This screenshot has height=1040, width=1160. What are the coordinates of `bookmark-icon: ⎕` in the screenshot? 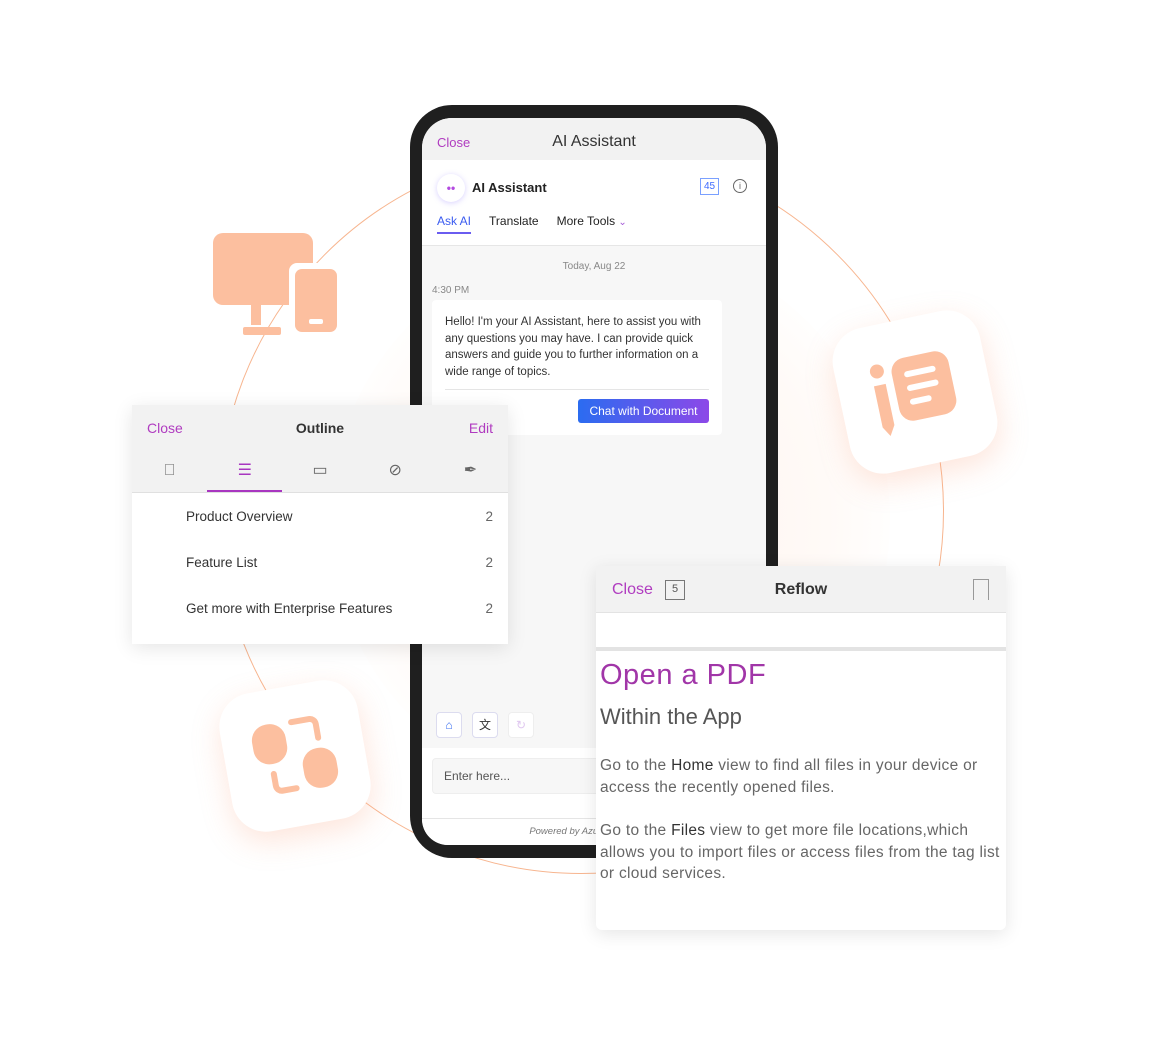 It's located at (169, 472).